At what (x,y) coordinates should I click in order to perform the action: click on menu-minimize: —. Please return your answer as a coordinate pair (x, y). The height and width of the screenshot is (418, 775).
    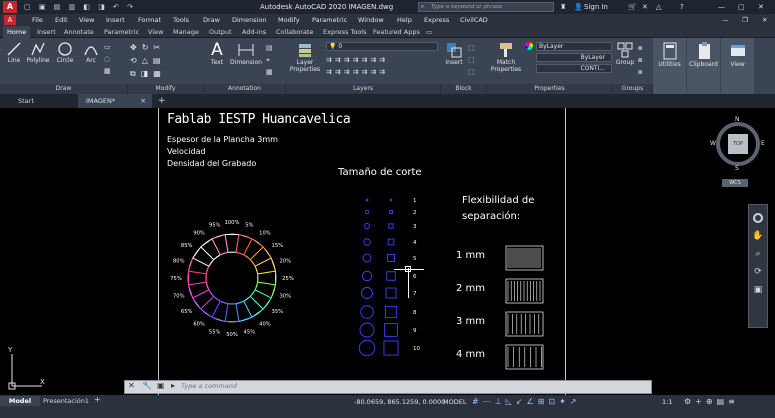
    Looking at the image, I should click on (725, 20).